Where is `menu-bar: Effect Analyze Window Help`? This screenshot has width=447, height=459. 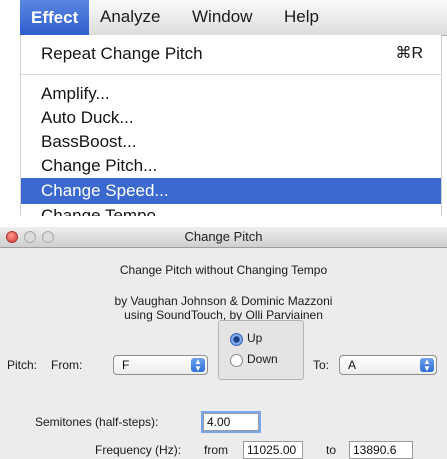
menu-bar: Effect Analyze Window Help is located at coordinates (233, 18).